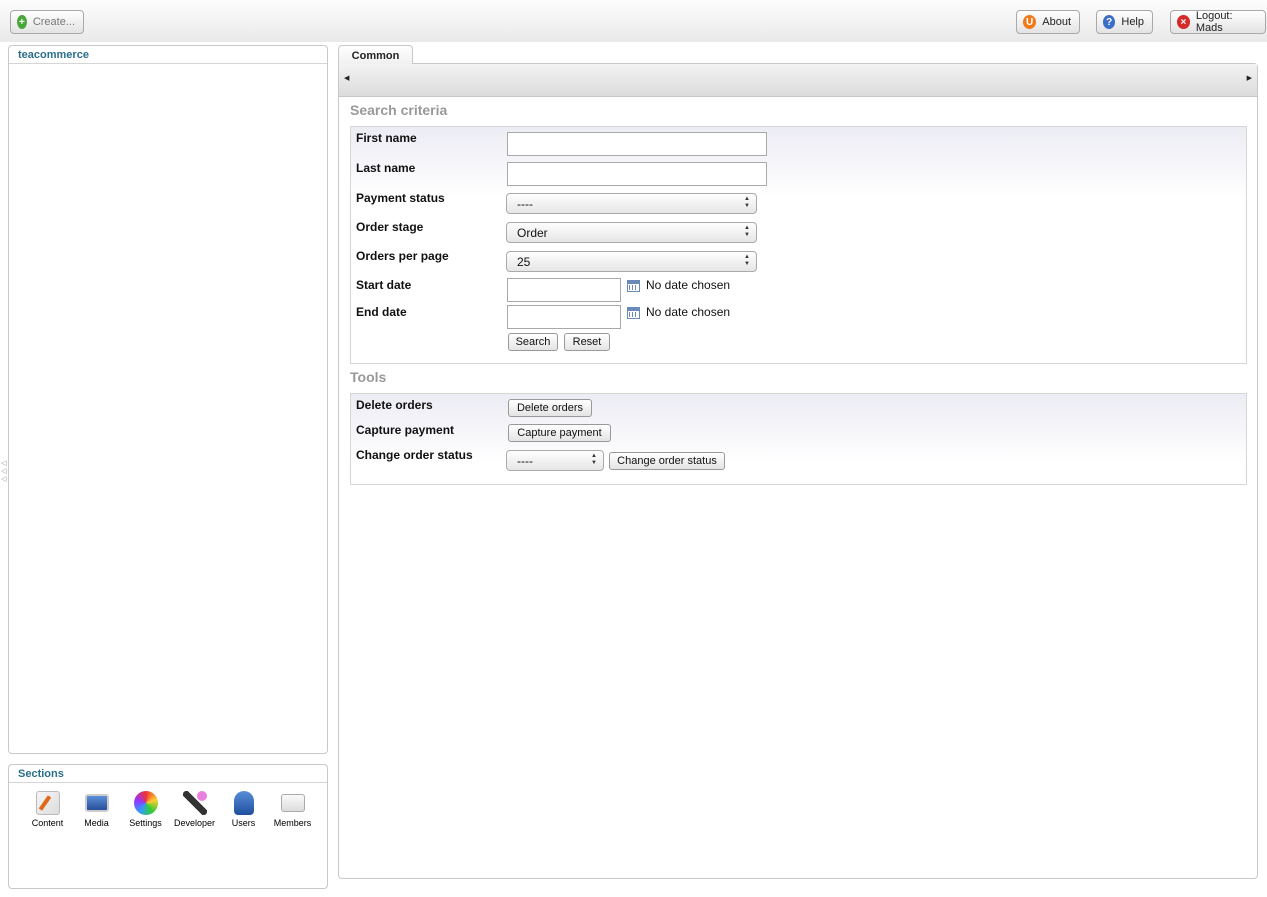 Image resolution: width=1267 pixels, height=897 pixels. What do you see at coordinates (631, 203) in the screenshot?
I see `payment-status-select: ---- ▲ ▼` at bounding box center [631, 203].